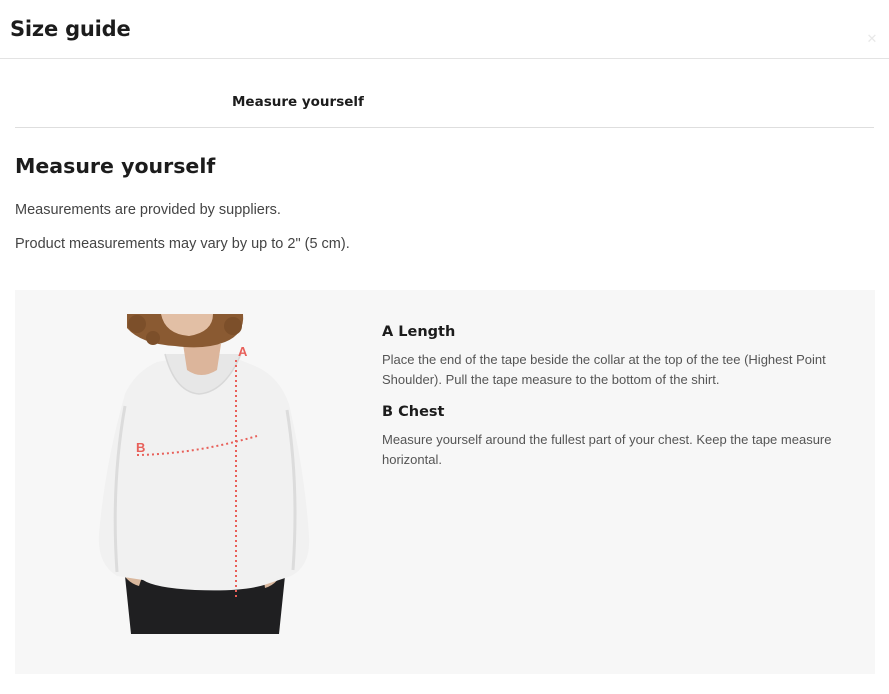 This screenshot has height=694, width=889. Describe the element at coordinates (115, 166) in the screenshot. I see `section-title: Measure yourself` at that location.